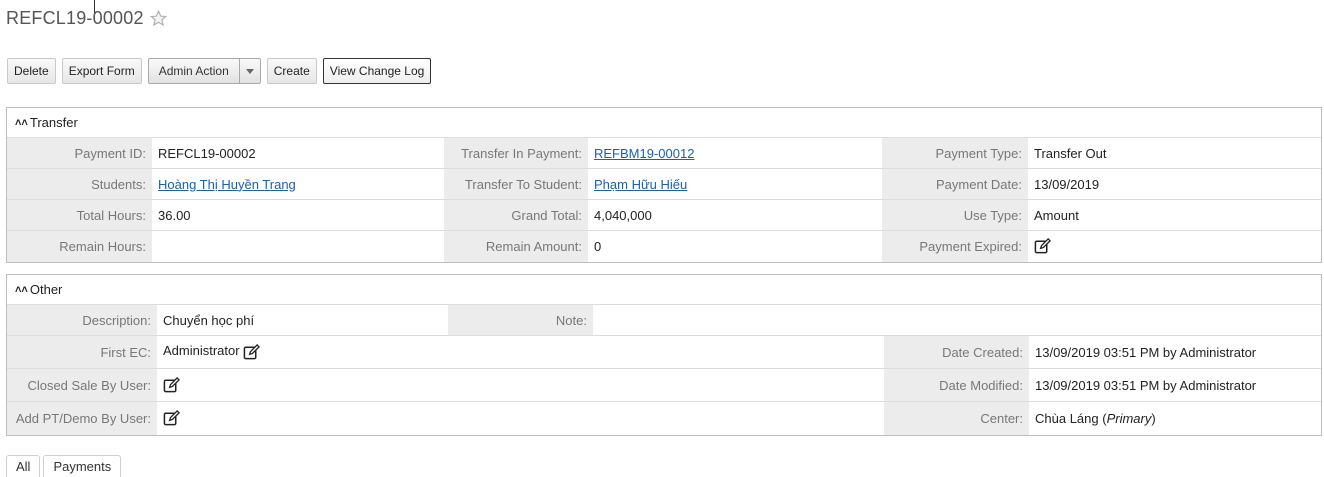  I want to click on remain-amount-value: 0, so click(735, 246).